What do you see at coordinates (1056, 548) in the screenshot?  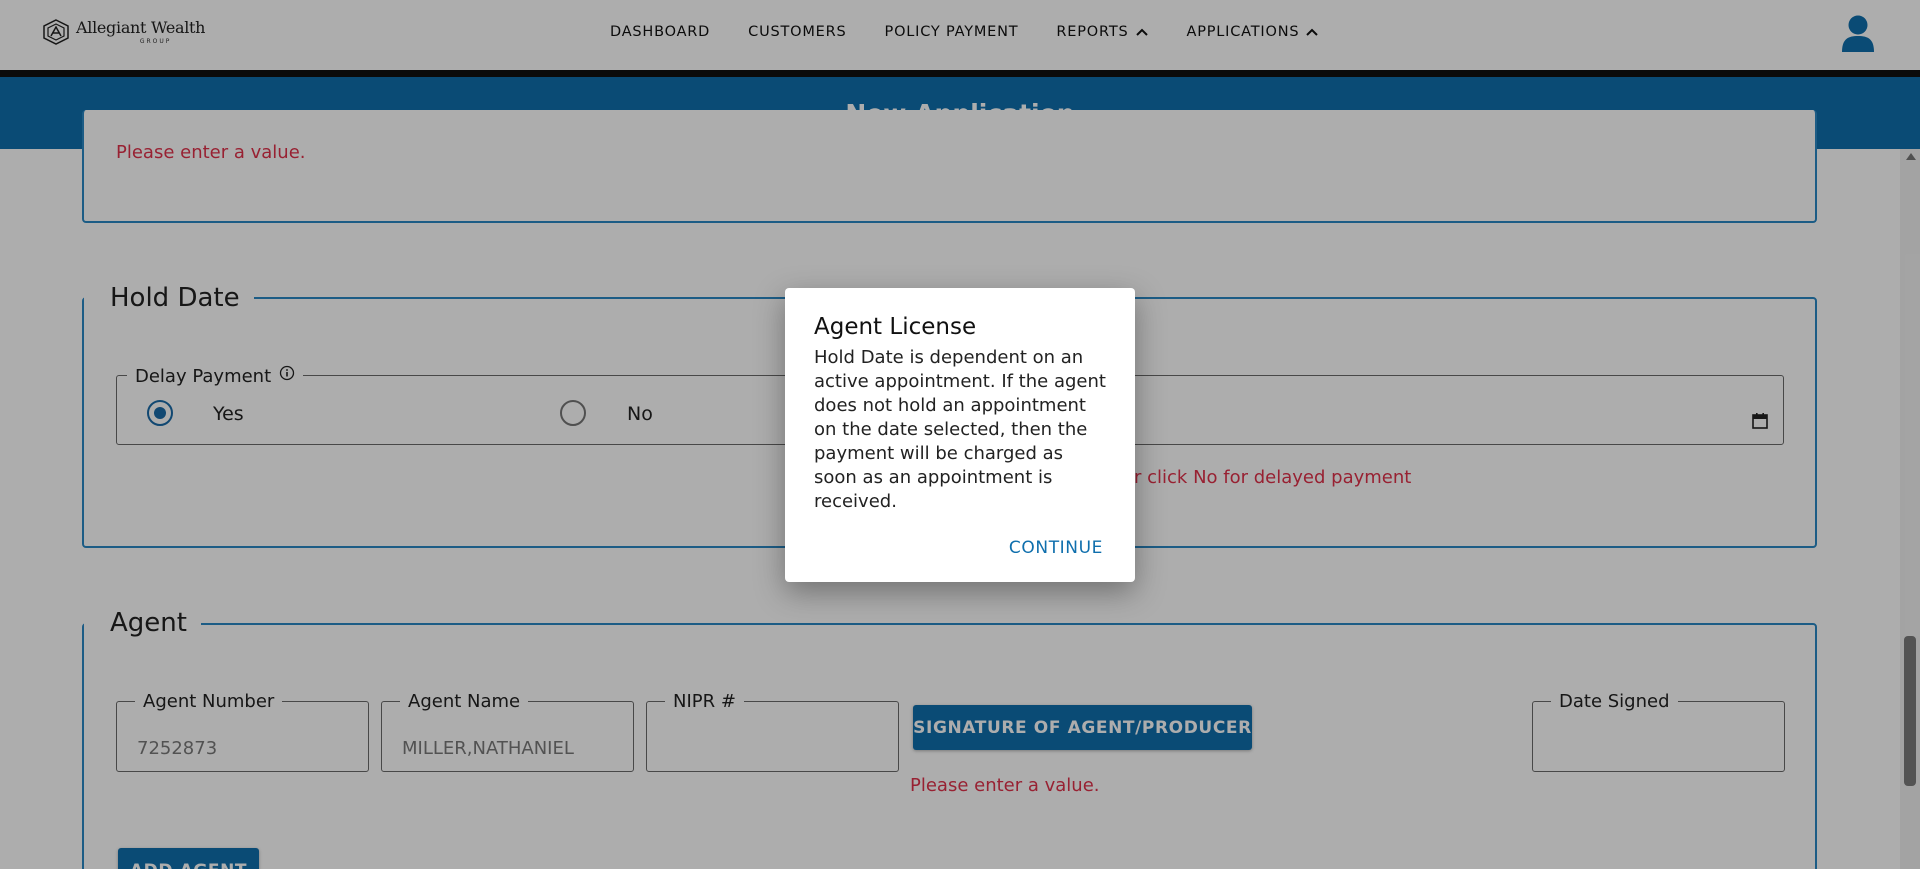 I see `continue-button: CONTINUE` at bounding box center [1056, 548].